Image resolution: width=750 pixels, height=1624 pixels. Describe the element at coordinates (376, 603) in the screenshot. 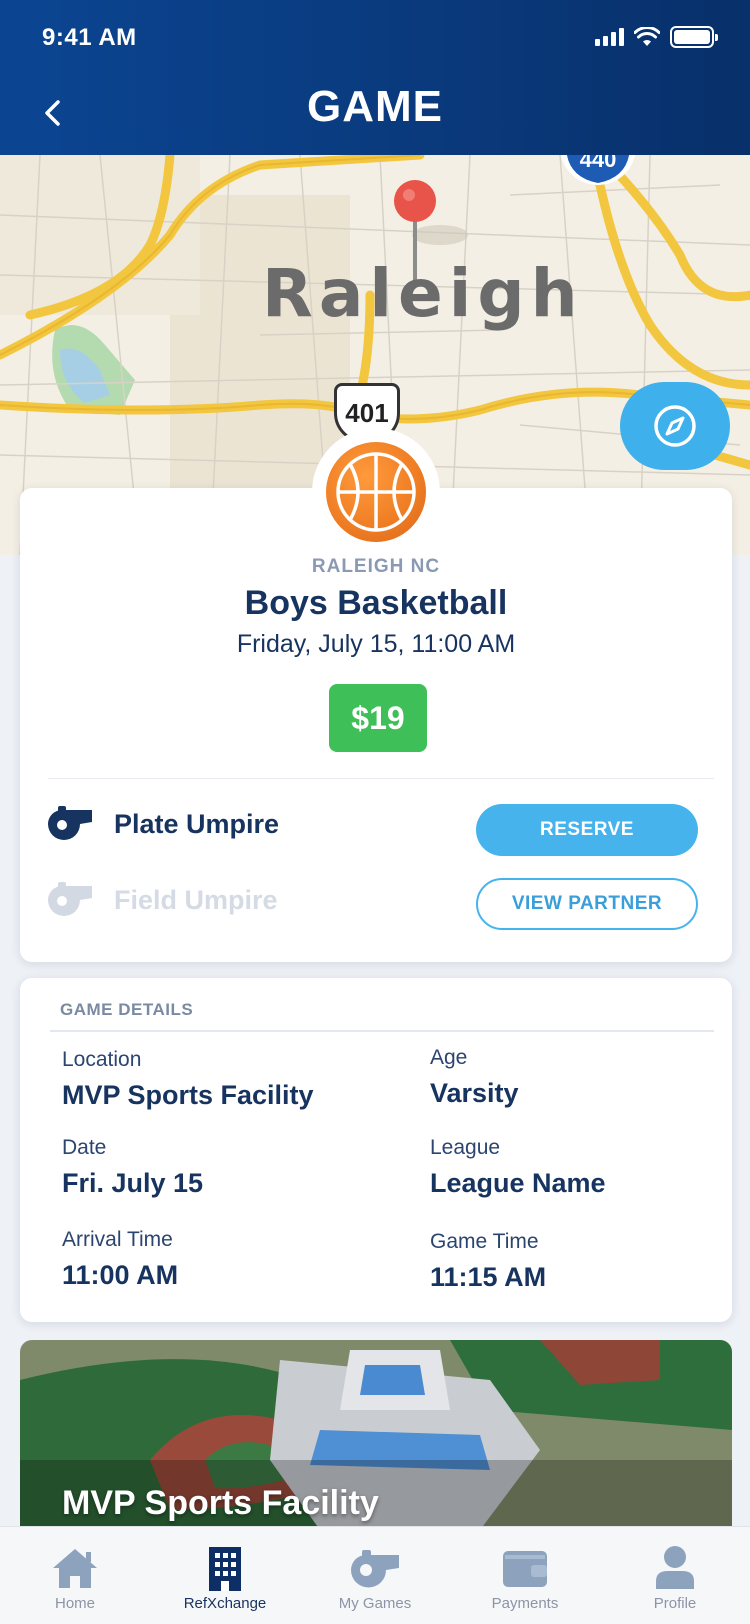

I see `game-title: Boys Basketball` at that location.